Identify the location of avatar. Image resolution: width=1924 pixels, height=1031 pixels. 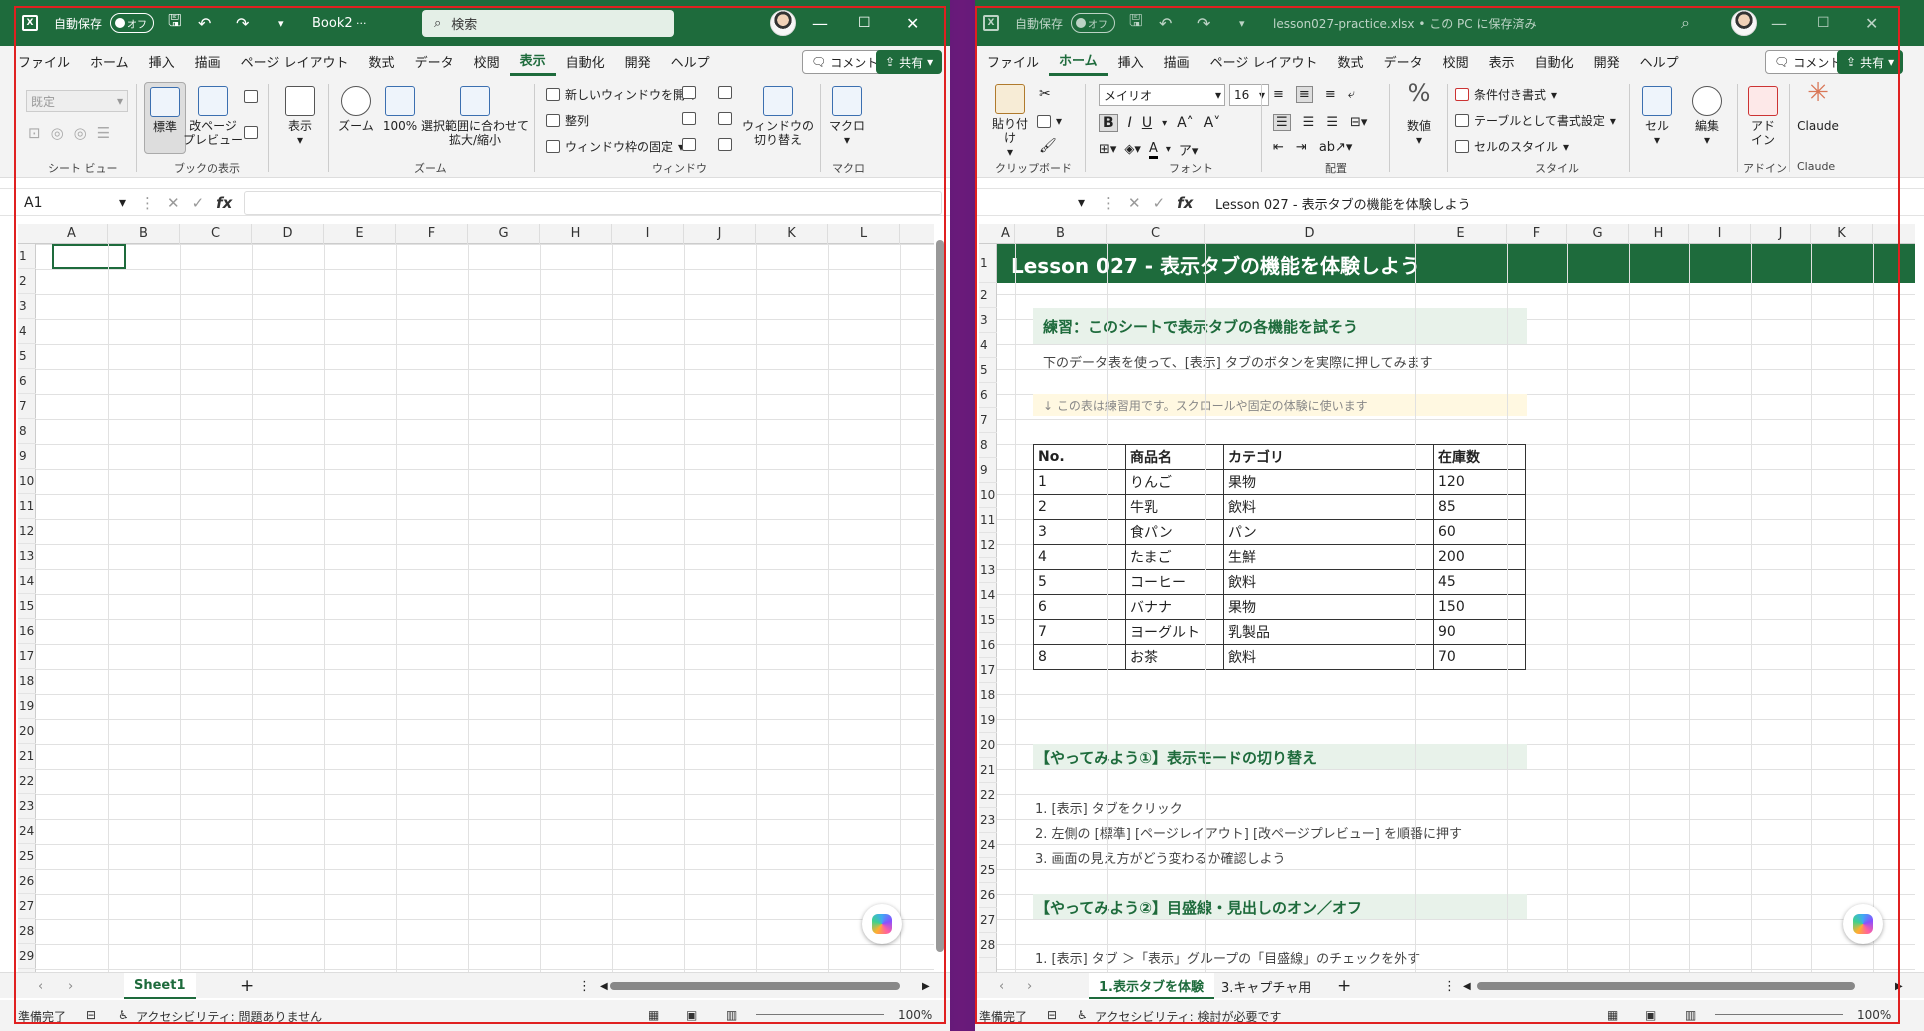
(783, 23).